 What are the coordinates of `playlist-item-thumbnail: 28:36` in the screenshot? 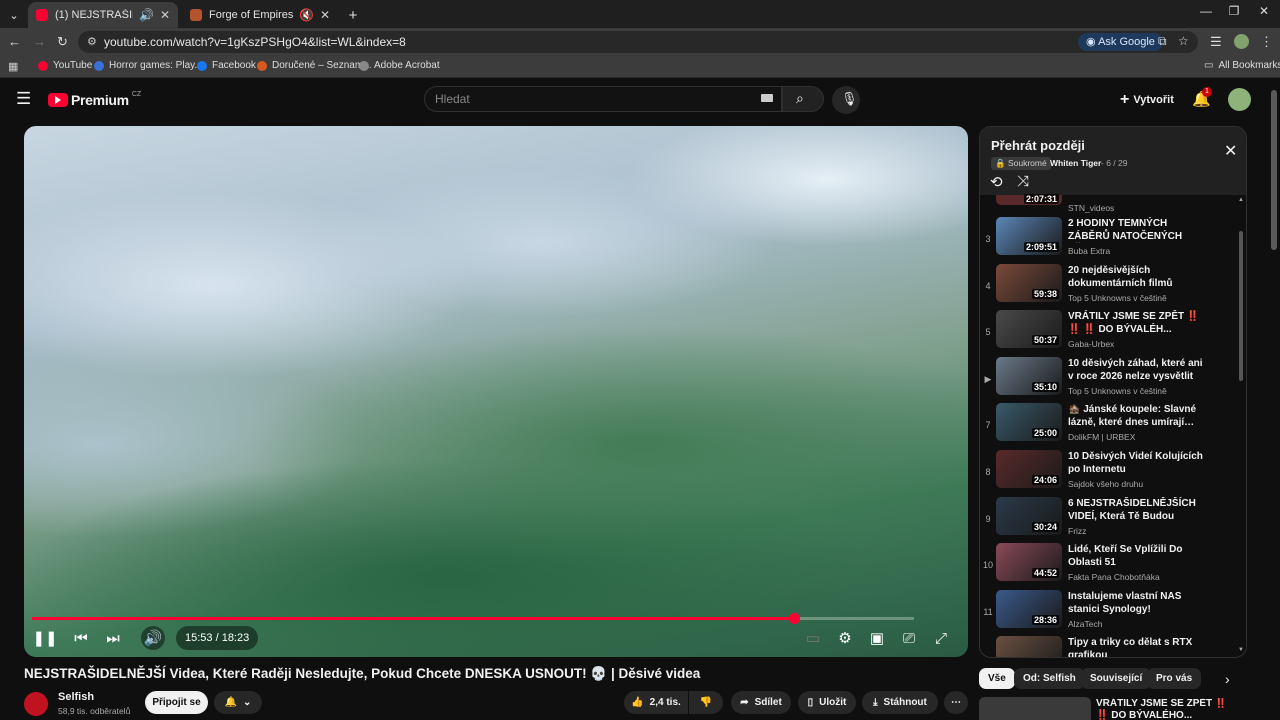 It's located at (1029, 608).